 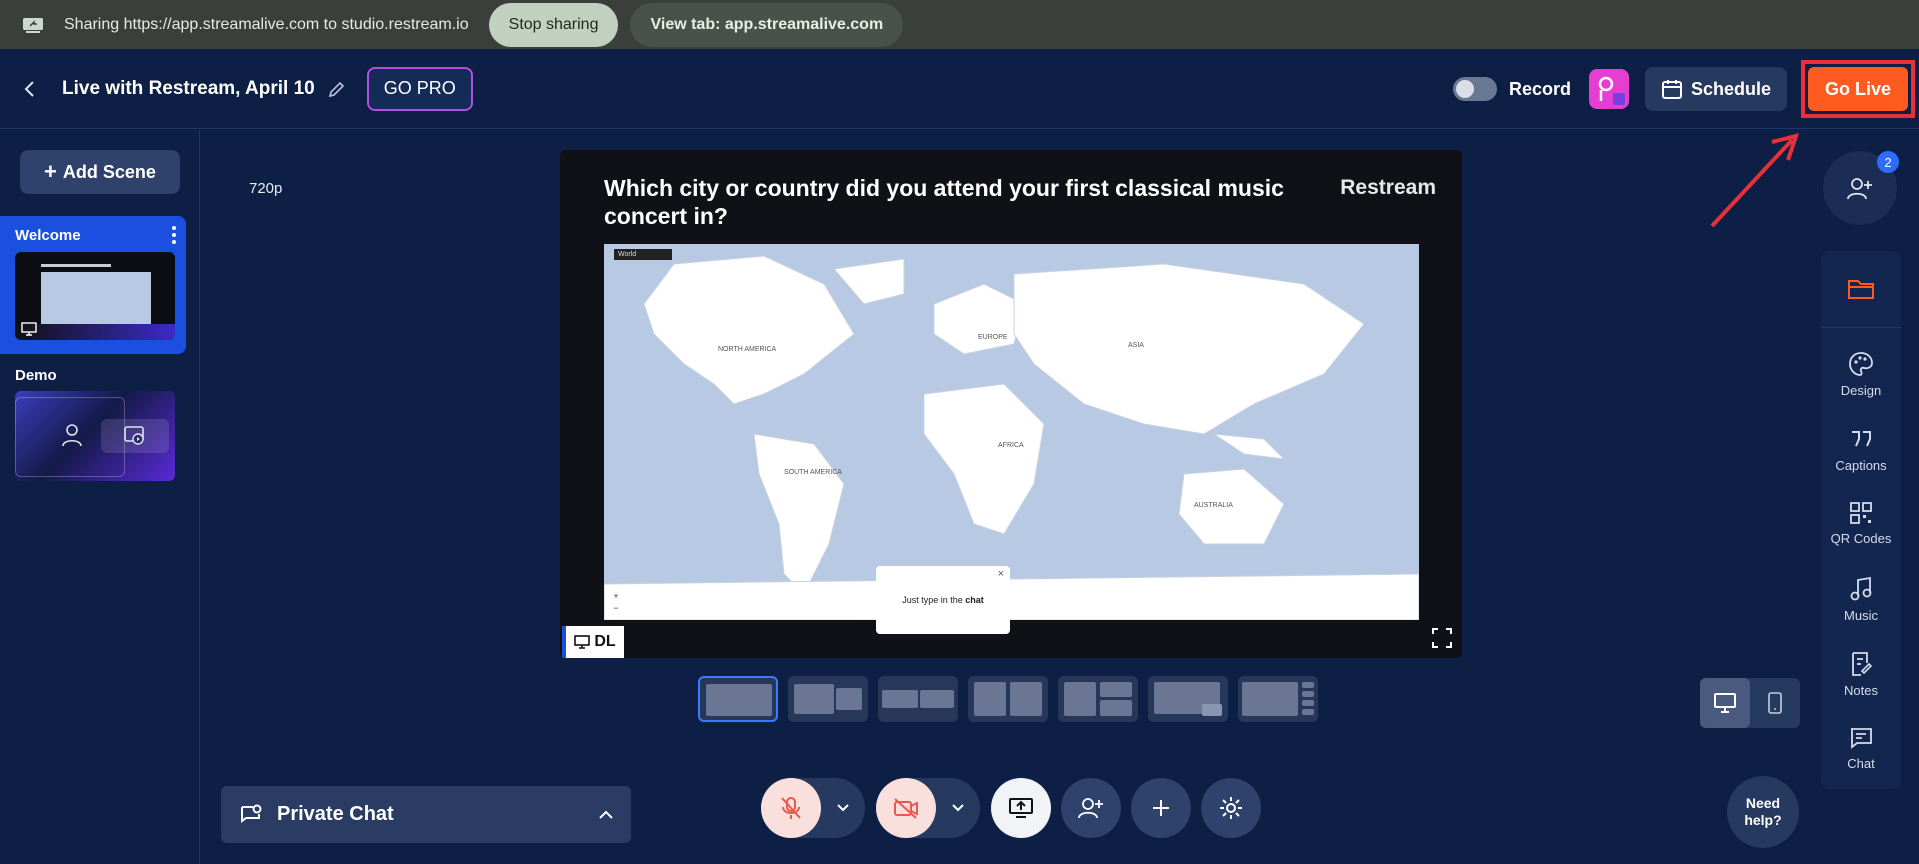 What do you see at coordinates (30, 89) in the screenshot?
I see `back-chevron-icon` at bounding box center [30, 89].